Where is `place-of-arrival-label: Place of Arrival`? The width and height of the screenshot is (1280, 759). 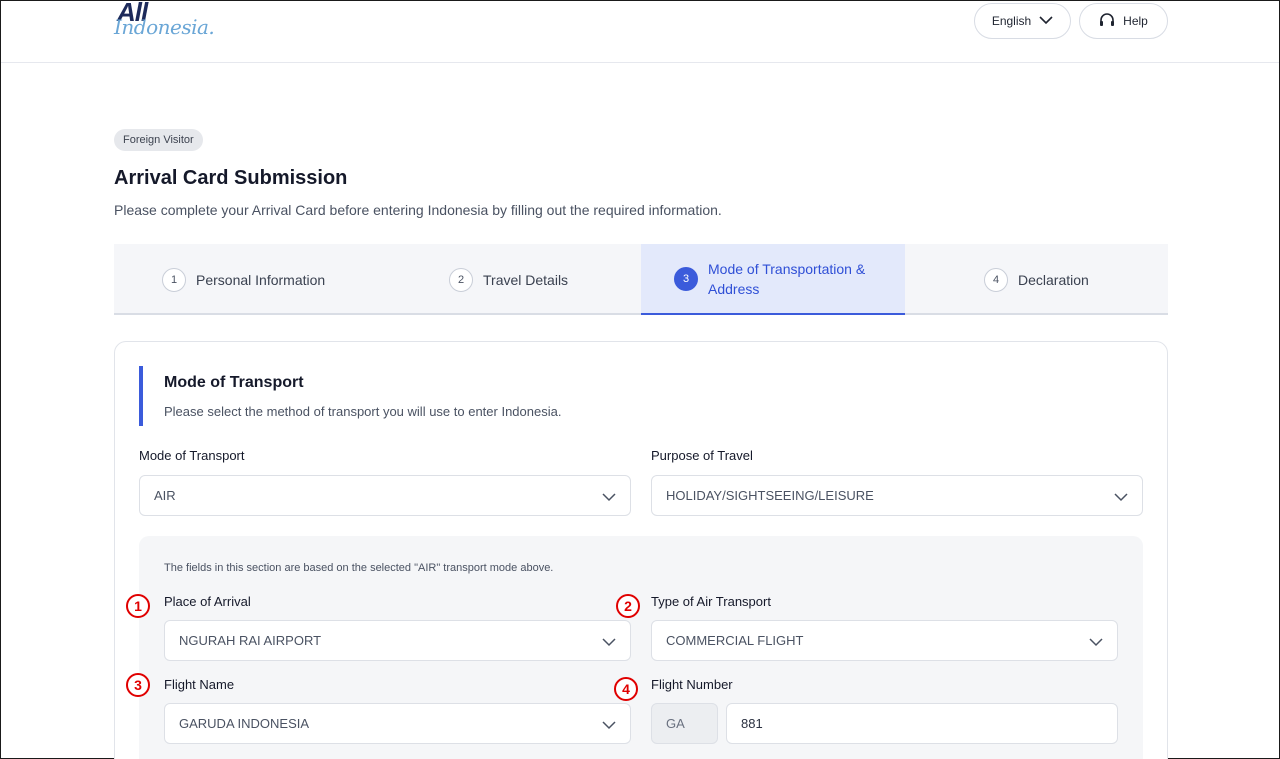
place-of-arrival-label: Place of Arrival is located at coordinates (207, 601).